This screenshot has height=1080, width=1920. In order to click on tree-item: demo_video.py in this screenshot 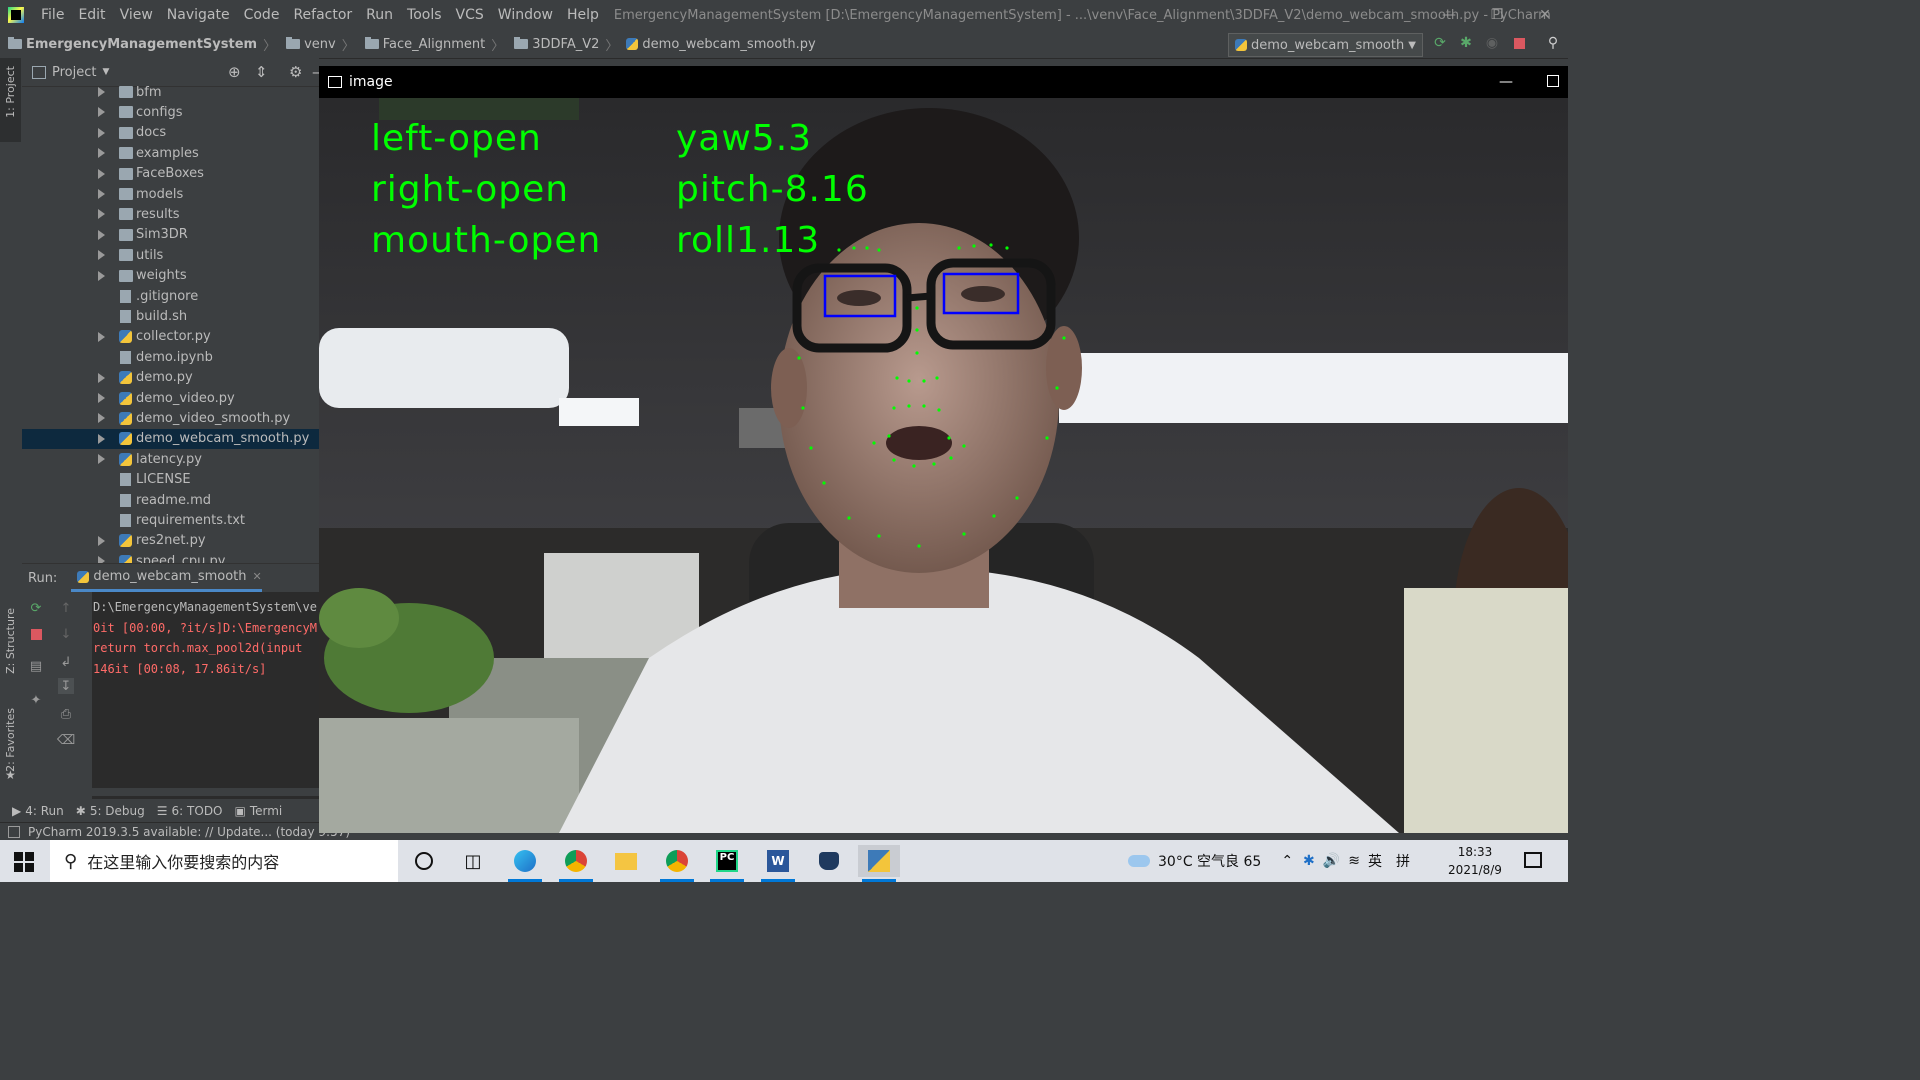, I will do `click(170, 398)`.